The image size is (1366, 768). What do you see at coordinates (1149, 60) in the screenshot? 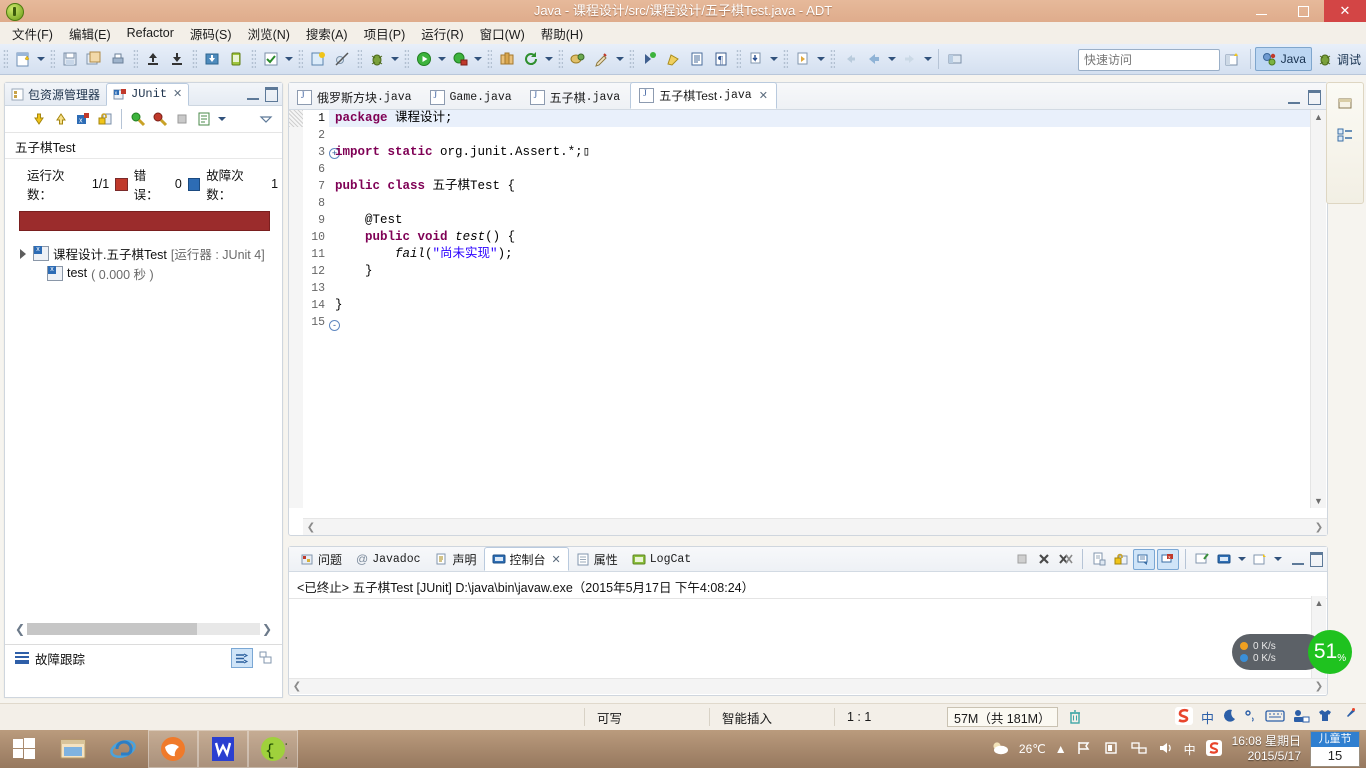
I see `quick-access-field` at bounding box center [1149, 60].